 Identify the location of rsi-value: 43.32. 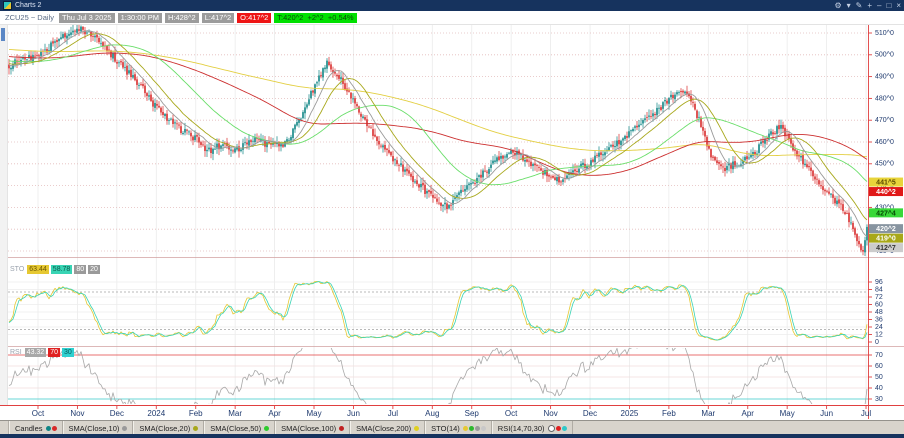
(35, 352).